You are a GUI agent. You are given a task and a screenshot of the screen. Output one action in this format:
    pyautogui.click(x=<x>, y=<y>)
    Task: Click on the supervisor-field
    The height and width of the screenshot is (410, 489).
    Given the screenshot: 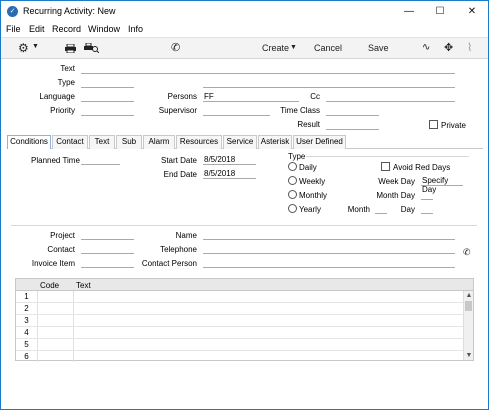 What is the action you would take?
    pyautogui.click(x=236, y=111)
    